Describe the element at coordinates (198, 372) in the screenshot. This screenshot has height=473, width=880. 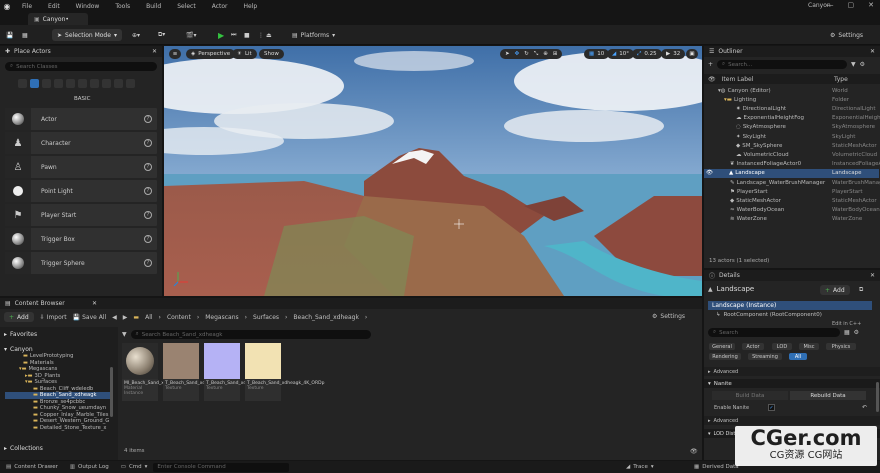
I see `asset-tile: T_Beach_Sand_xdheagk_4K_D Texture` at that location.